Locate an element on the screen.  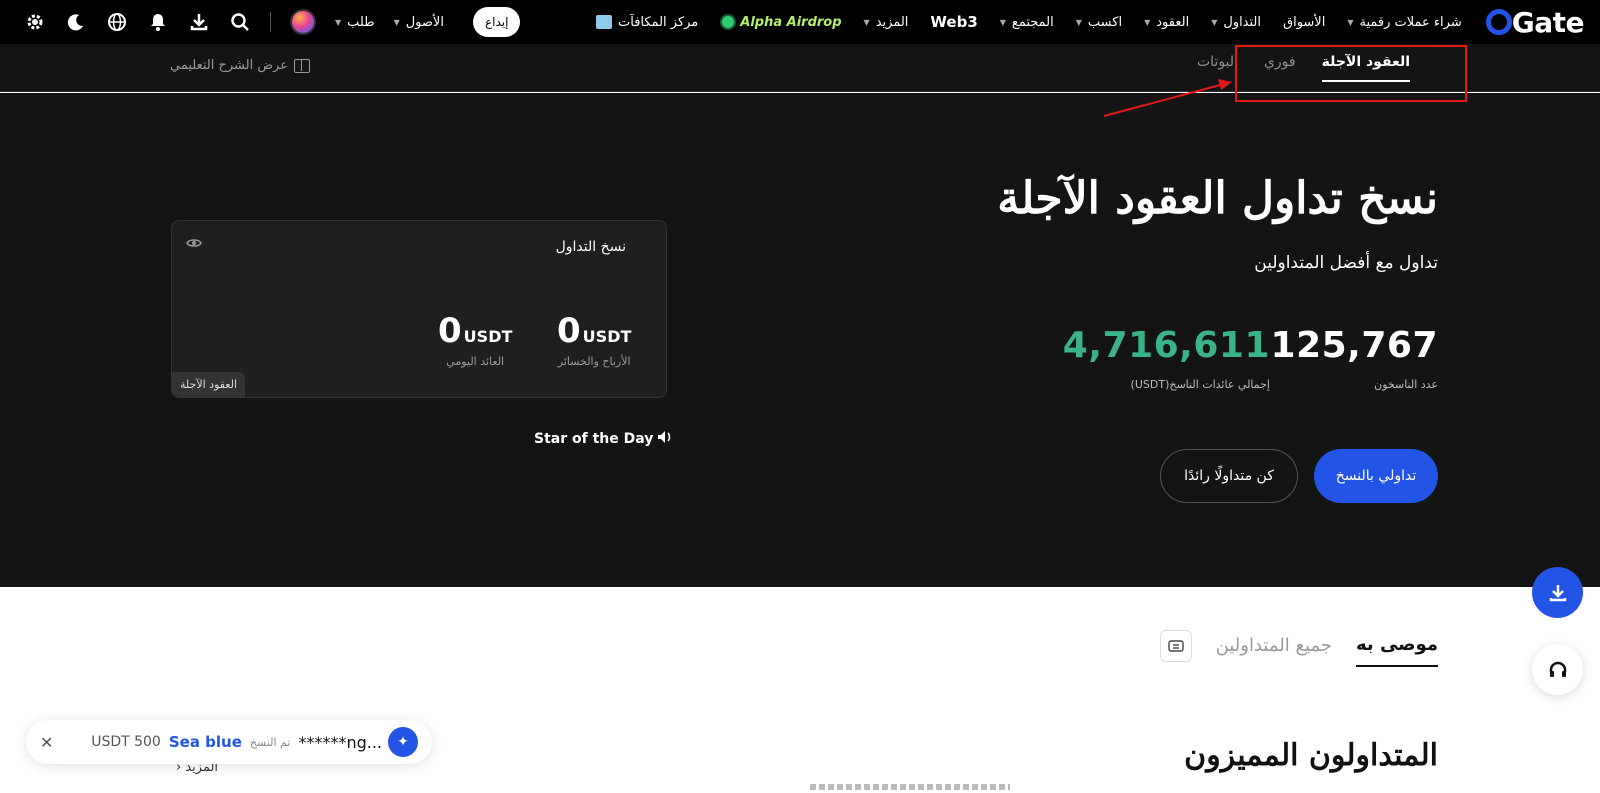
deposit-button: إيداع is located at coordinates (496, 22).